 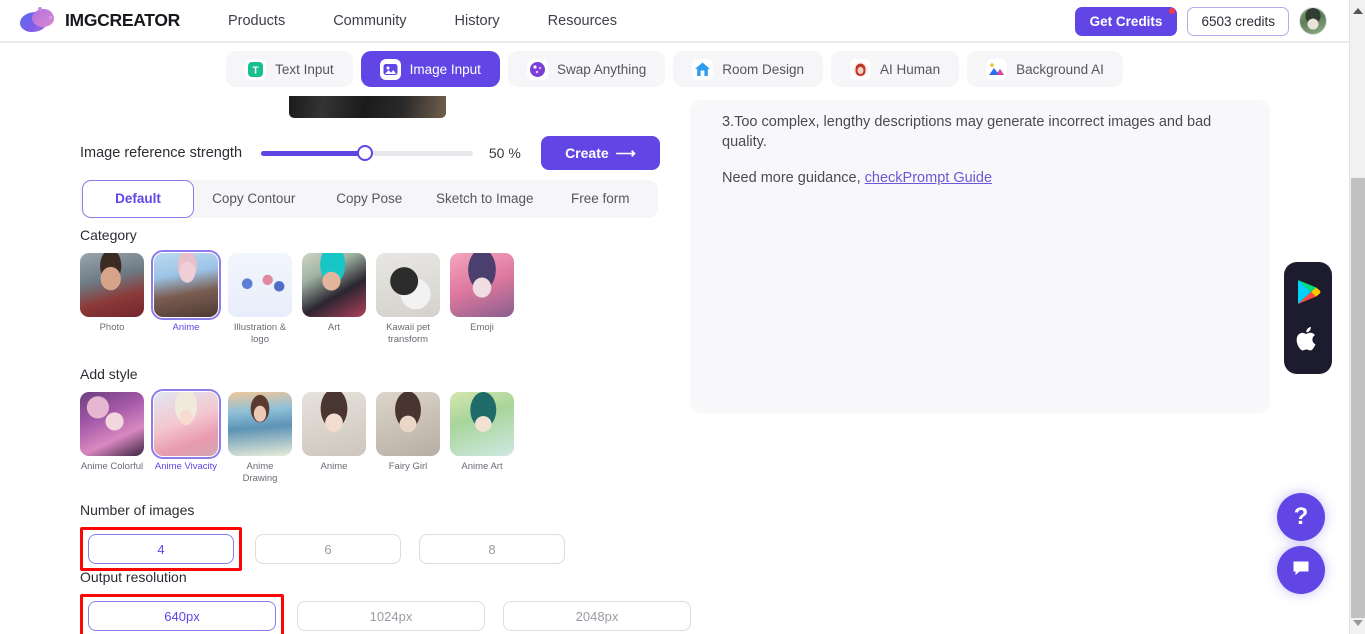 What do you see at coordinates (304, 69) in the screenshot?
I see `tab-text-input-label: Text Input` at bounding box center [304, 69].